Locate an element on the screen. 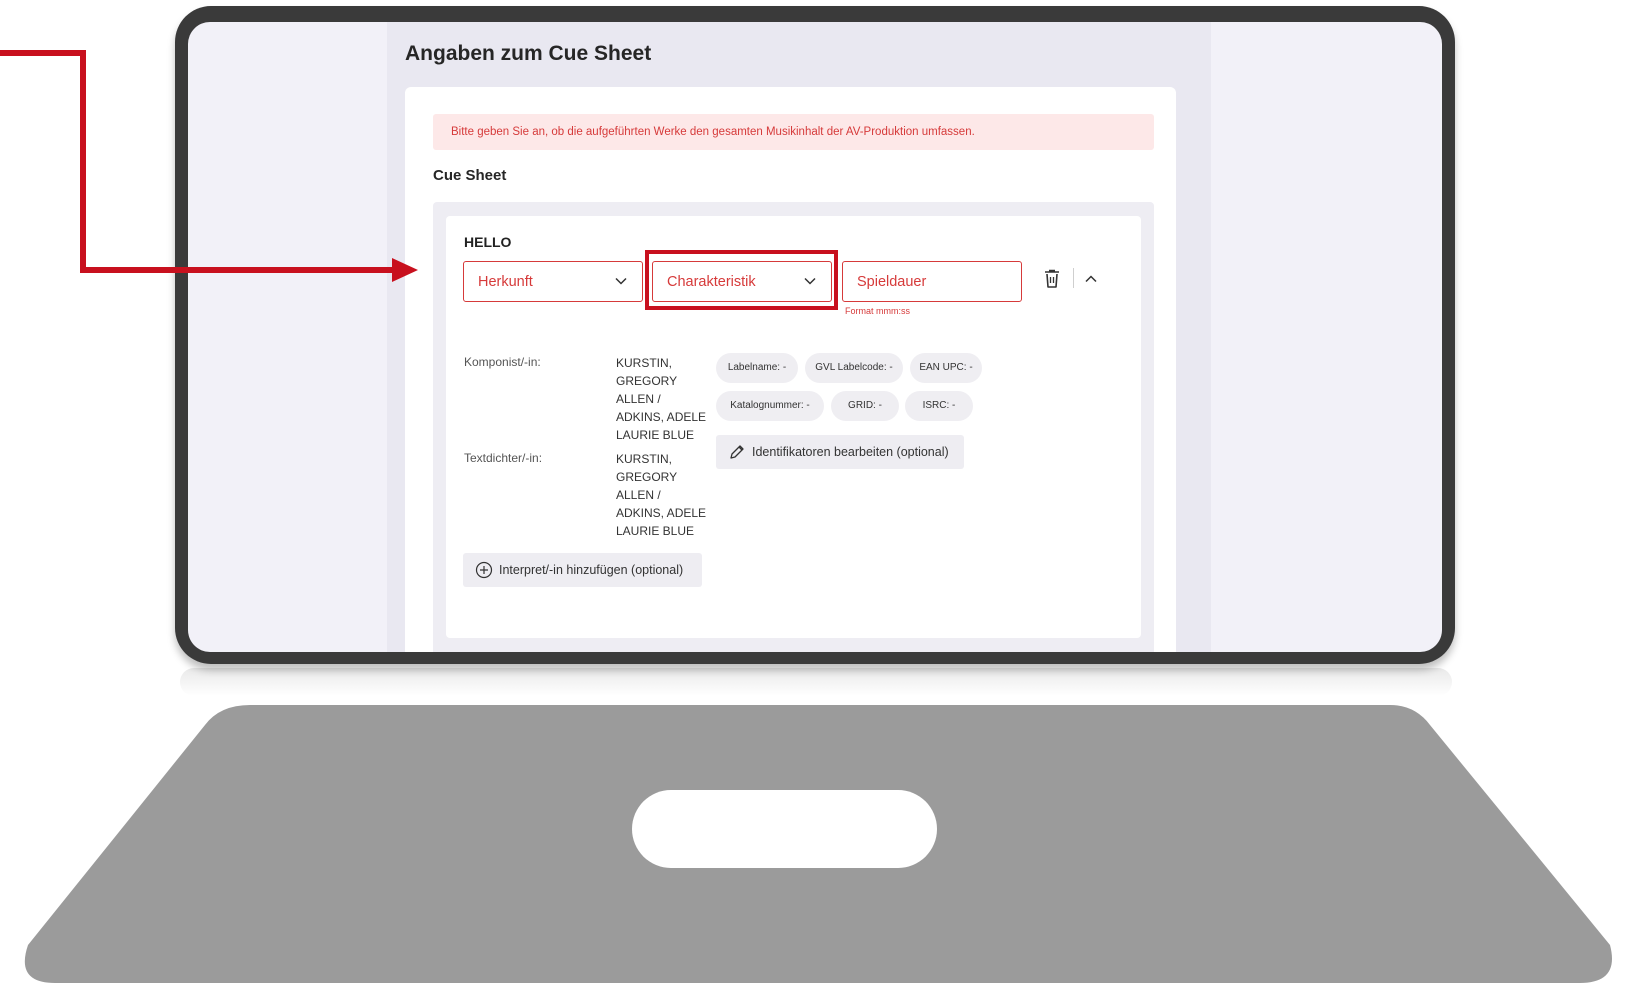 The height and width of the screenshot is (983, 1635). composer-line: GREGORY is located at coordinates (647, 381).